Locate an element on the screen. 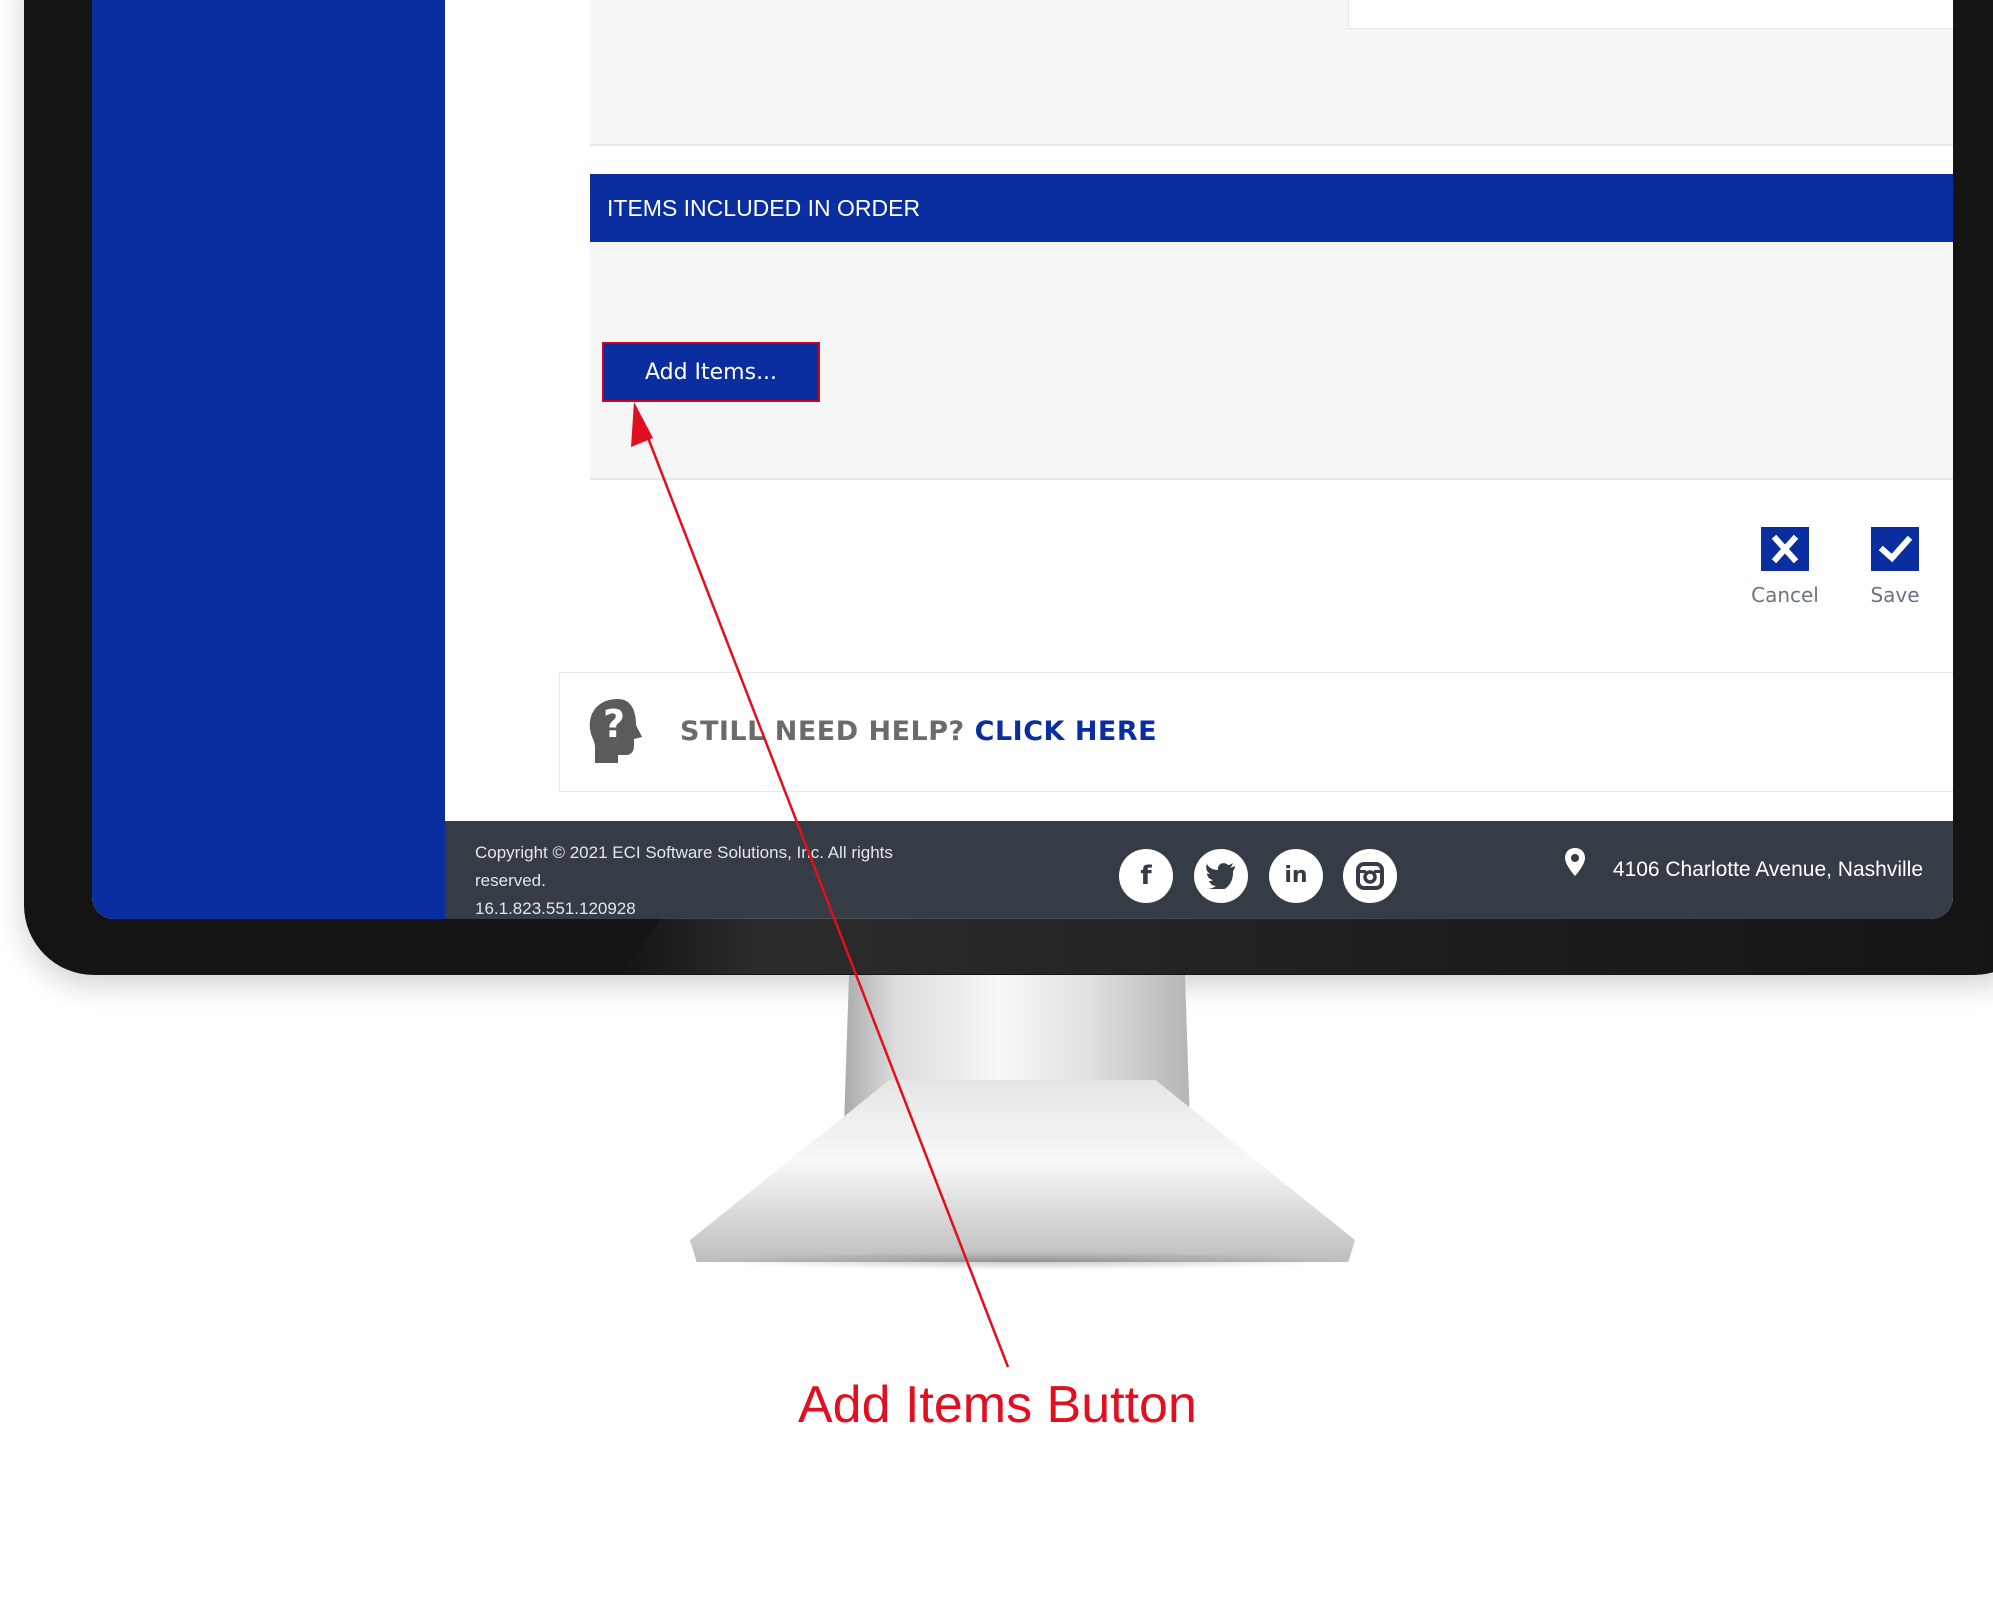  help-click-here-link: CLICK HERE is located at coordinates (1066, 731).